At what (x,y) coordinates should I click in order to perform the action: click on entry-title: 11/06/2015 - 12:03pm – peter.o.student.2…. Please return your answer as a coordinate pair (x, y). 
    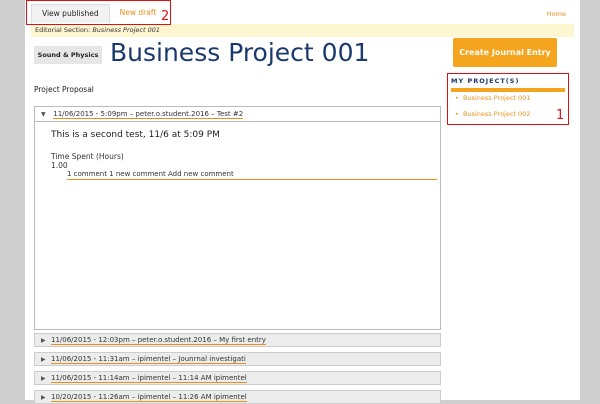
    Looking at the image, I should click on (158, 340).